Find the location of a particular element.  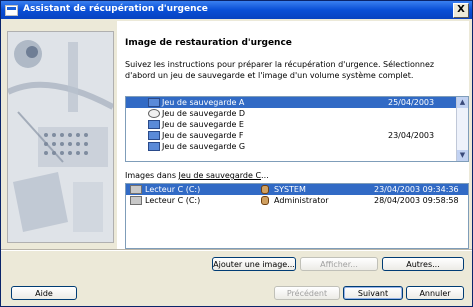

image-user: Administrator is located at coordinates (301, 200).